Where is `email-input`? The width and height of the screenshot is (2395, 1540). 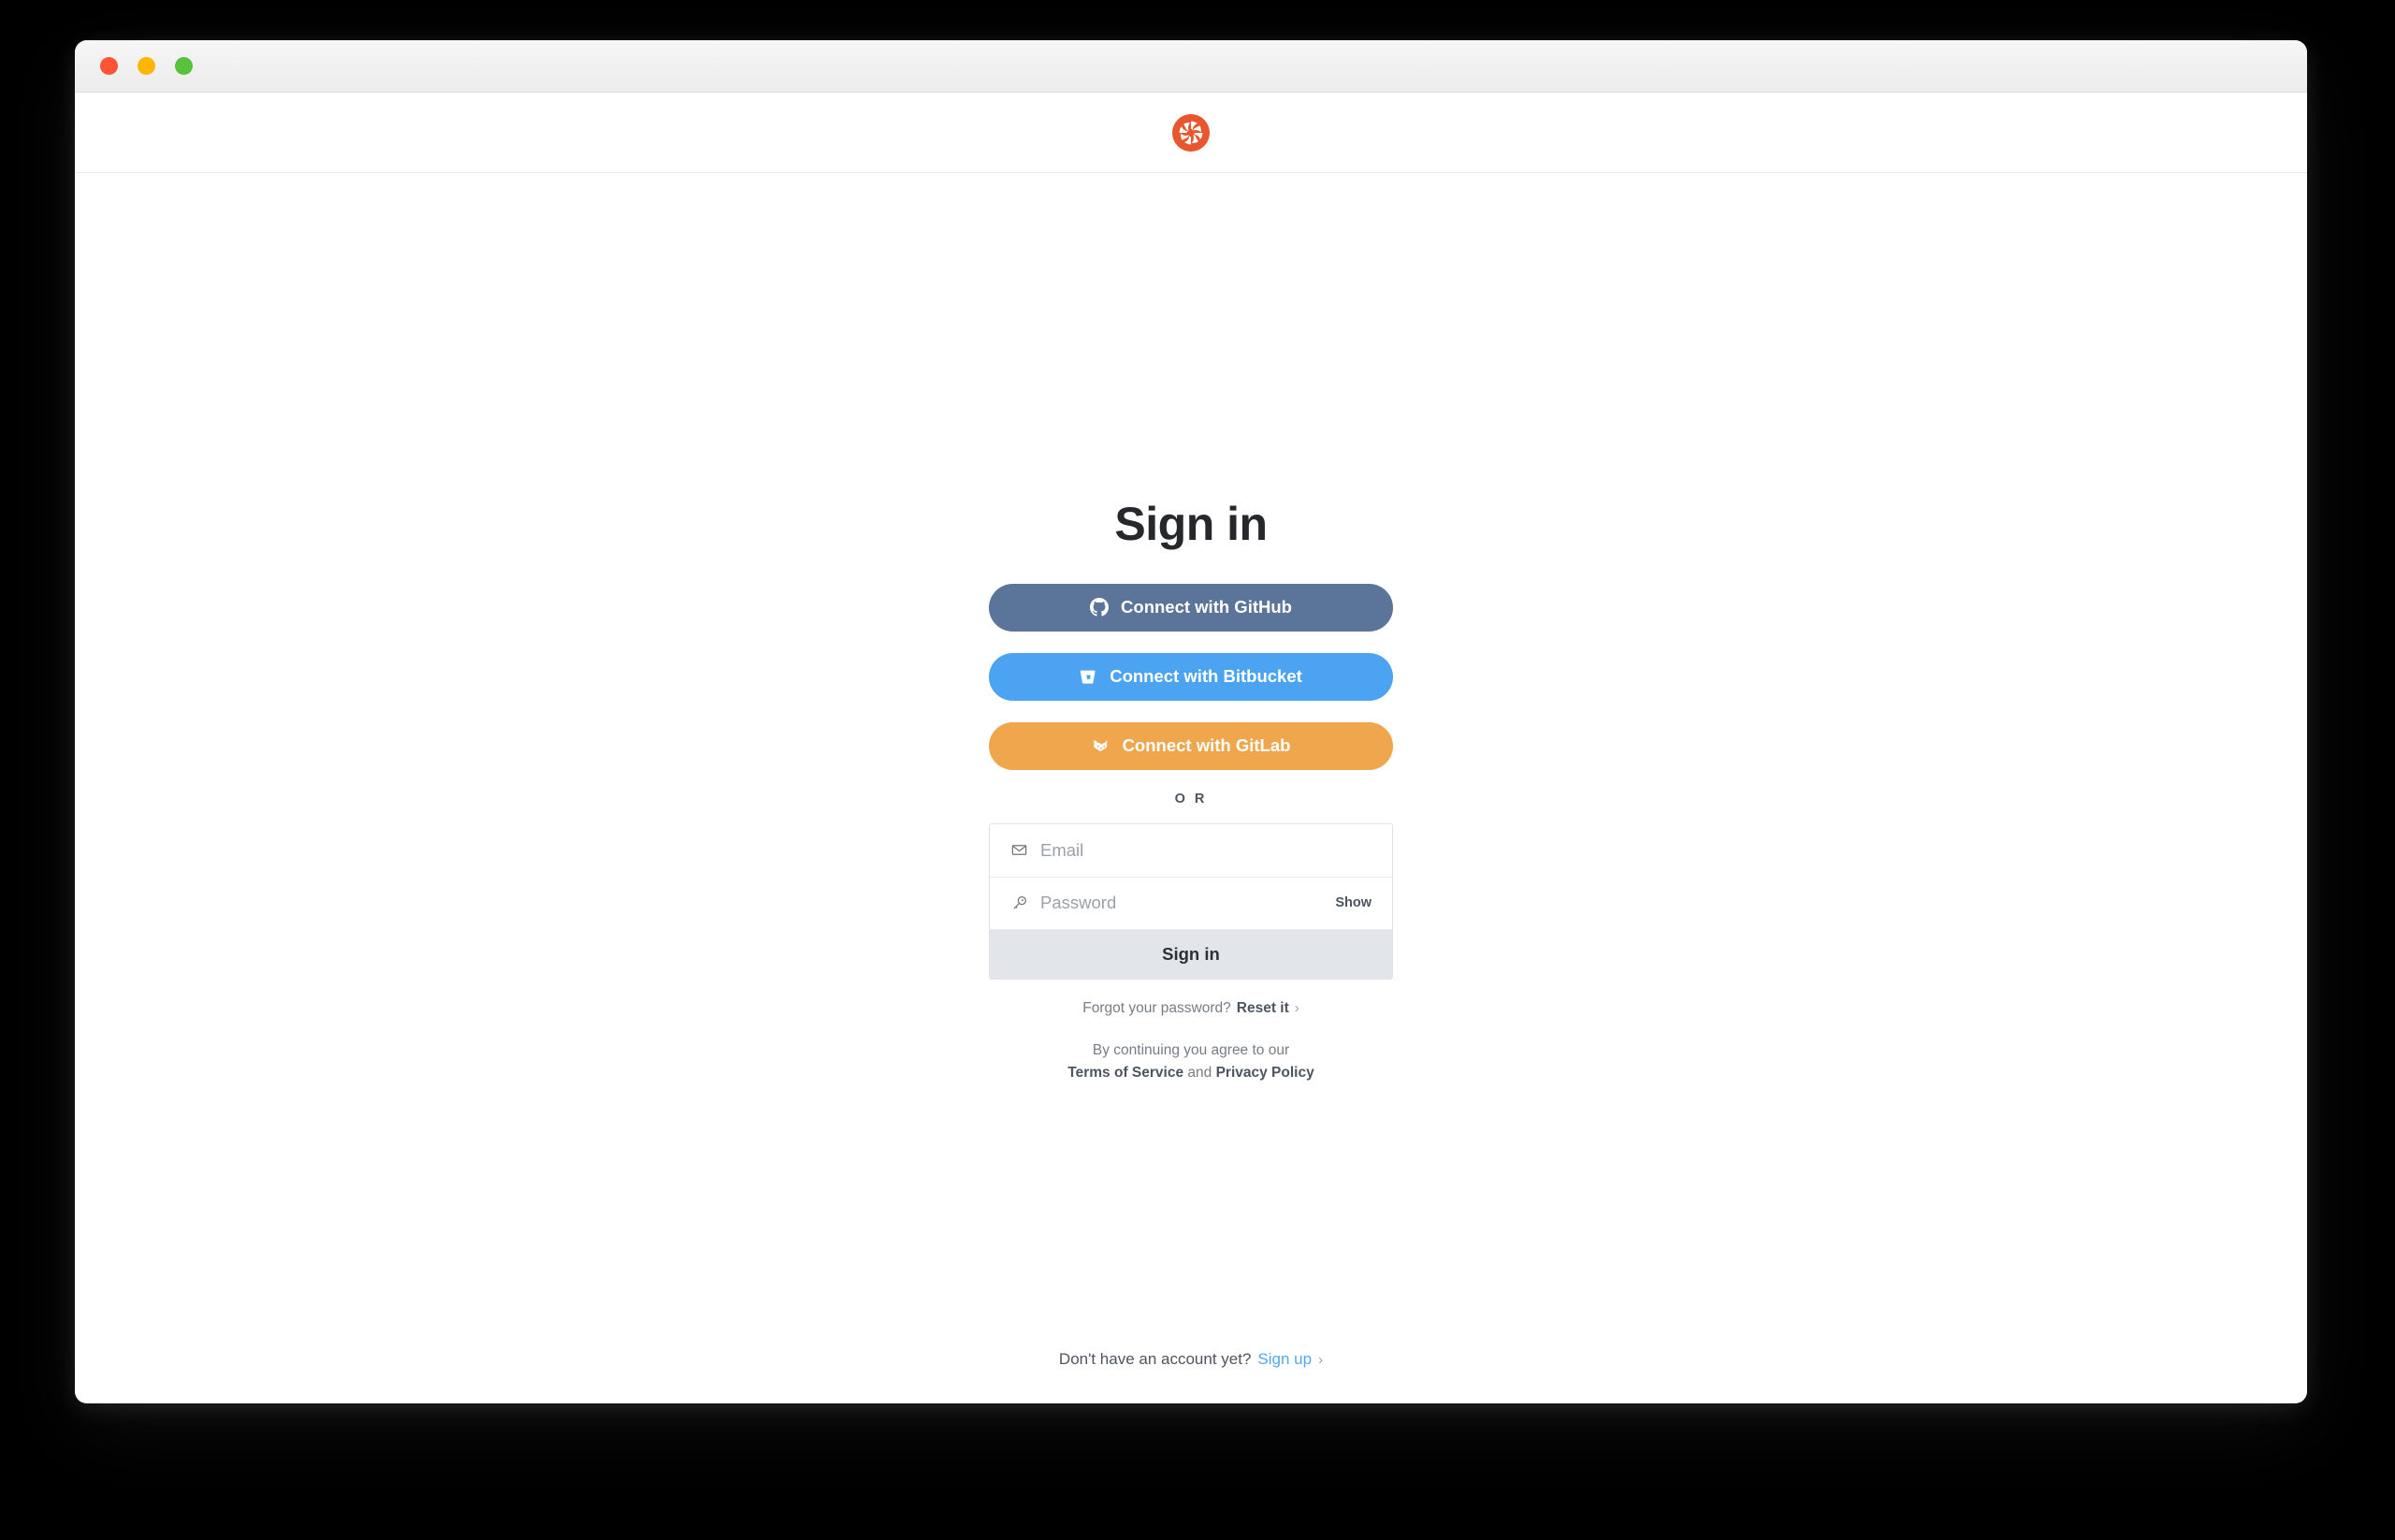
email-input is located at coordinates (1202, 850).